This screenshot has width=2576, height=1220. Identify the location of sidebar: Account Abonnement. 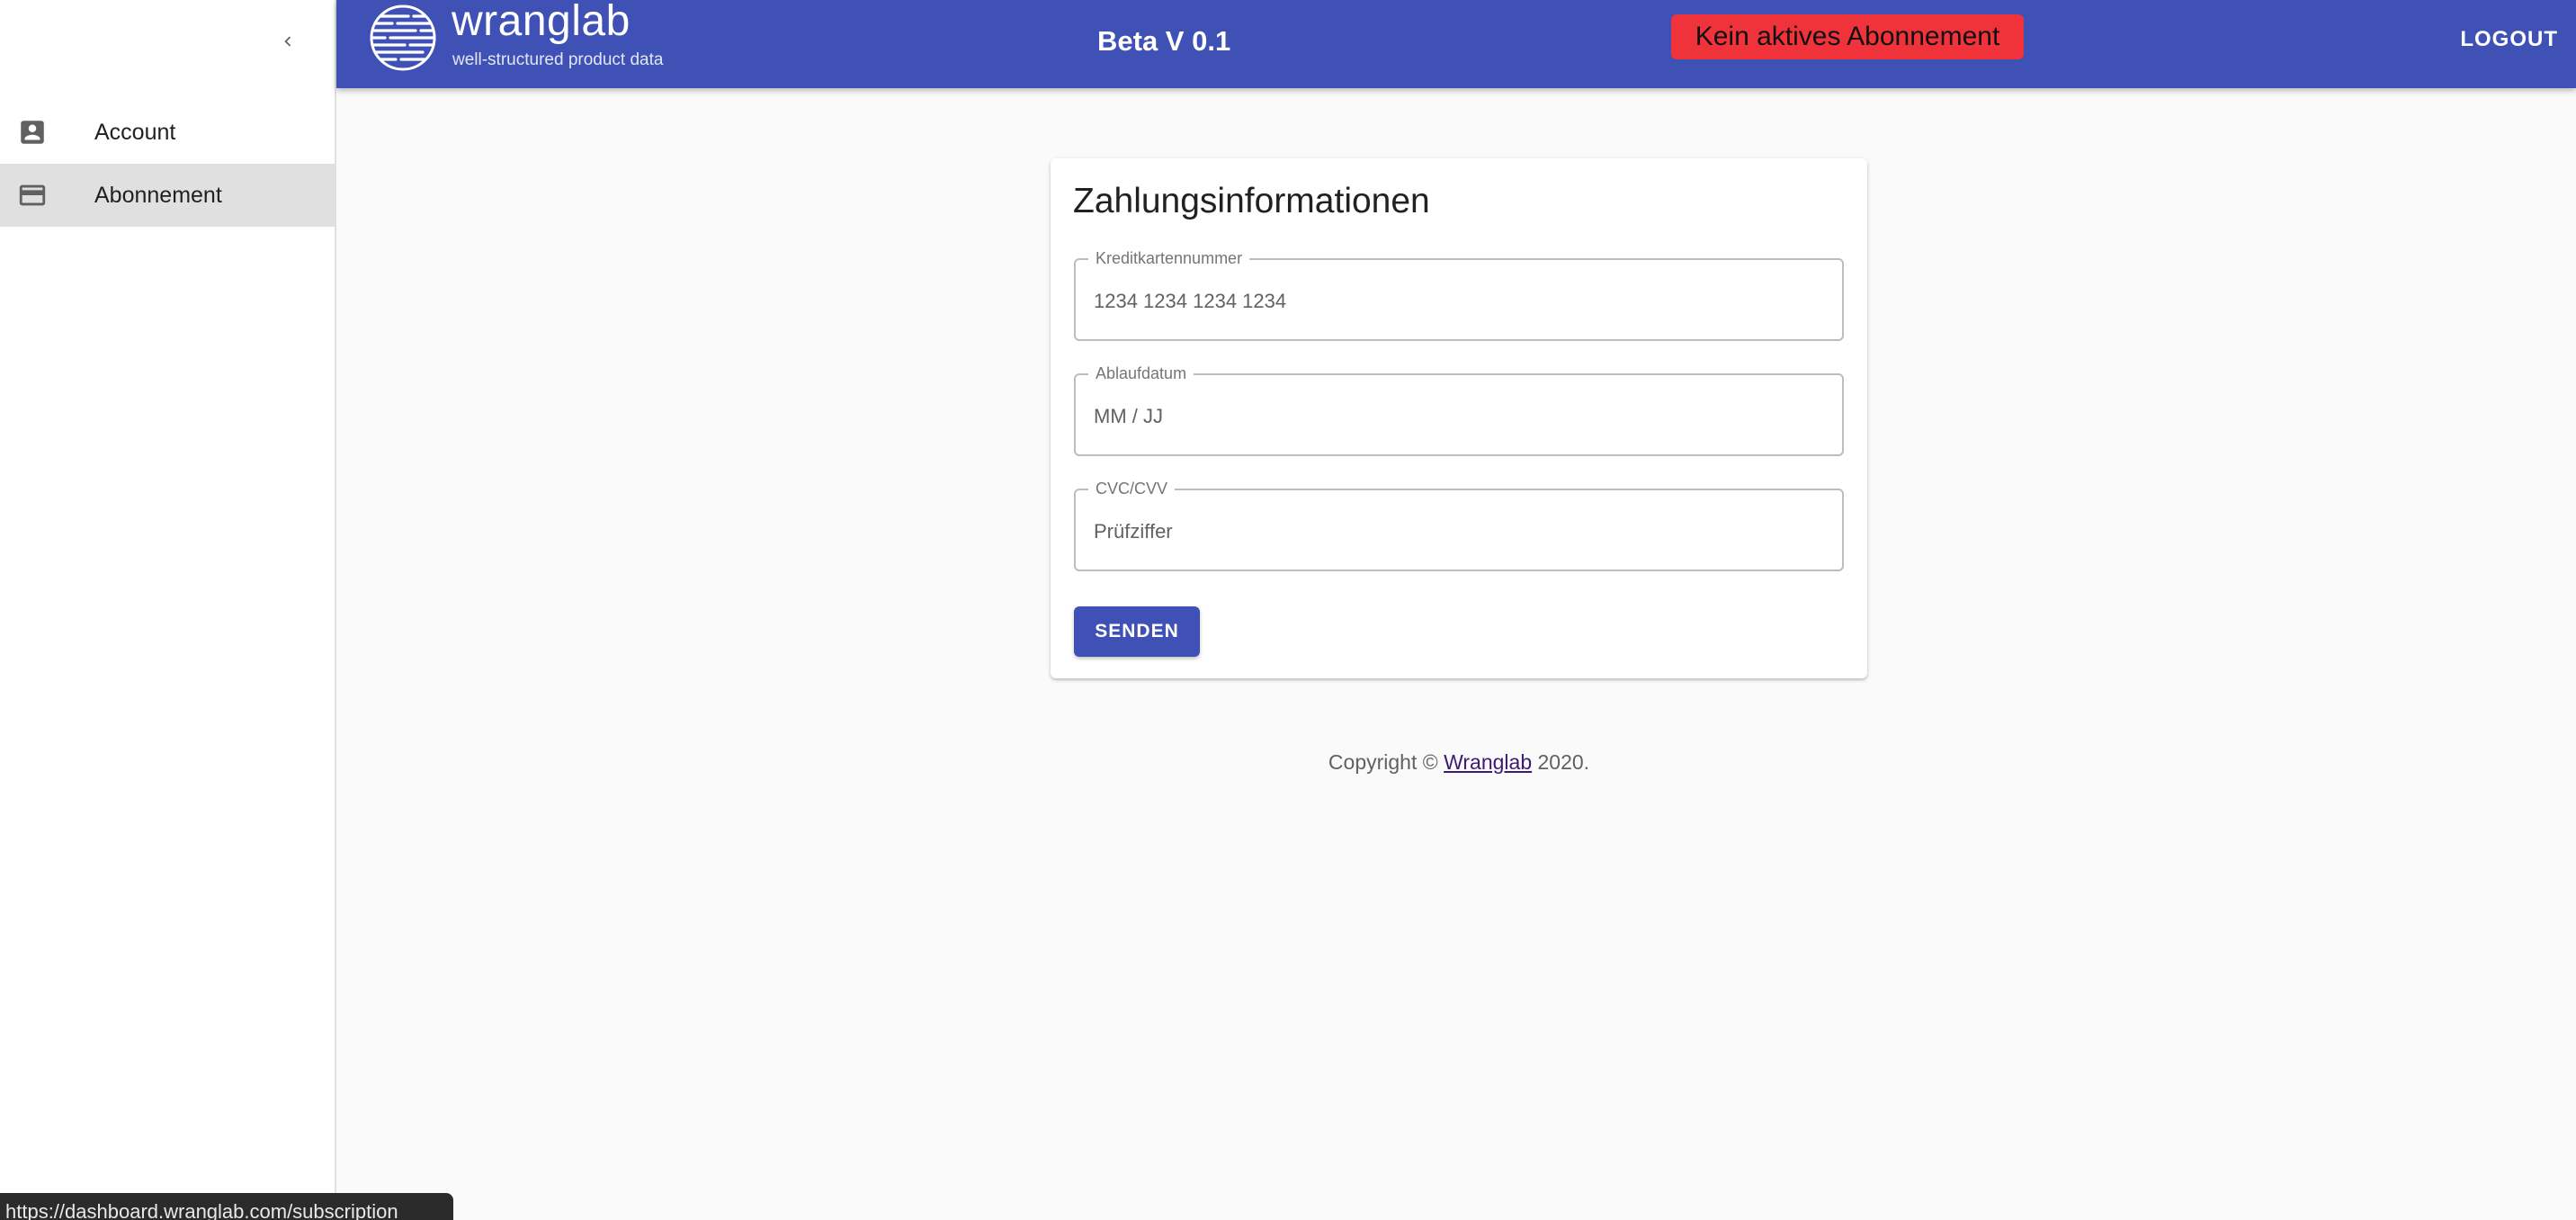
(168, 609).